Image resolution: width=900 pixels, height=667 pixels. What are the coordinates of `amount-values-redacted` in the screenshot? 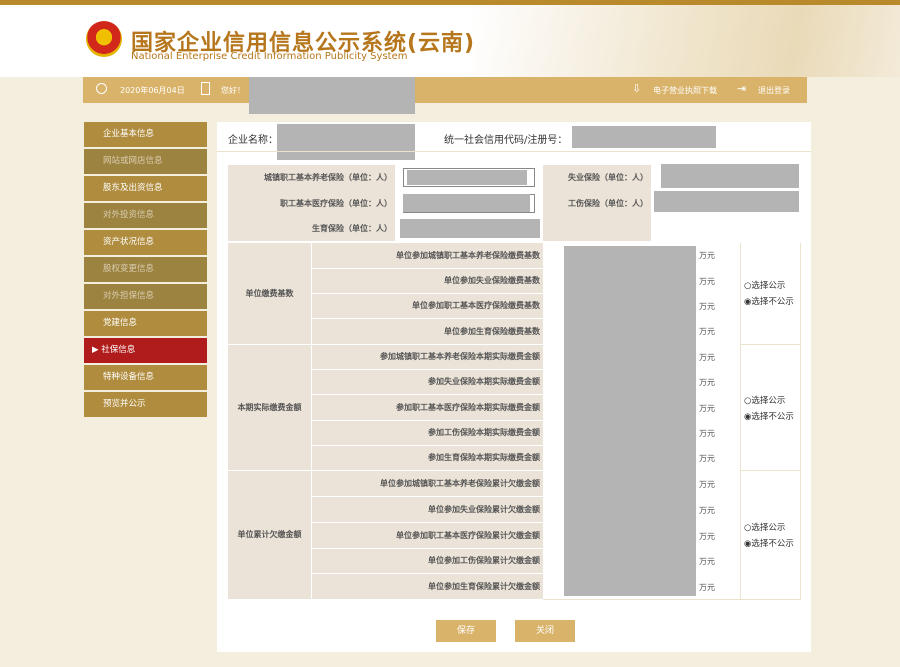 It's located at (630, 421).